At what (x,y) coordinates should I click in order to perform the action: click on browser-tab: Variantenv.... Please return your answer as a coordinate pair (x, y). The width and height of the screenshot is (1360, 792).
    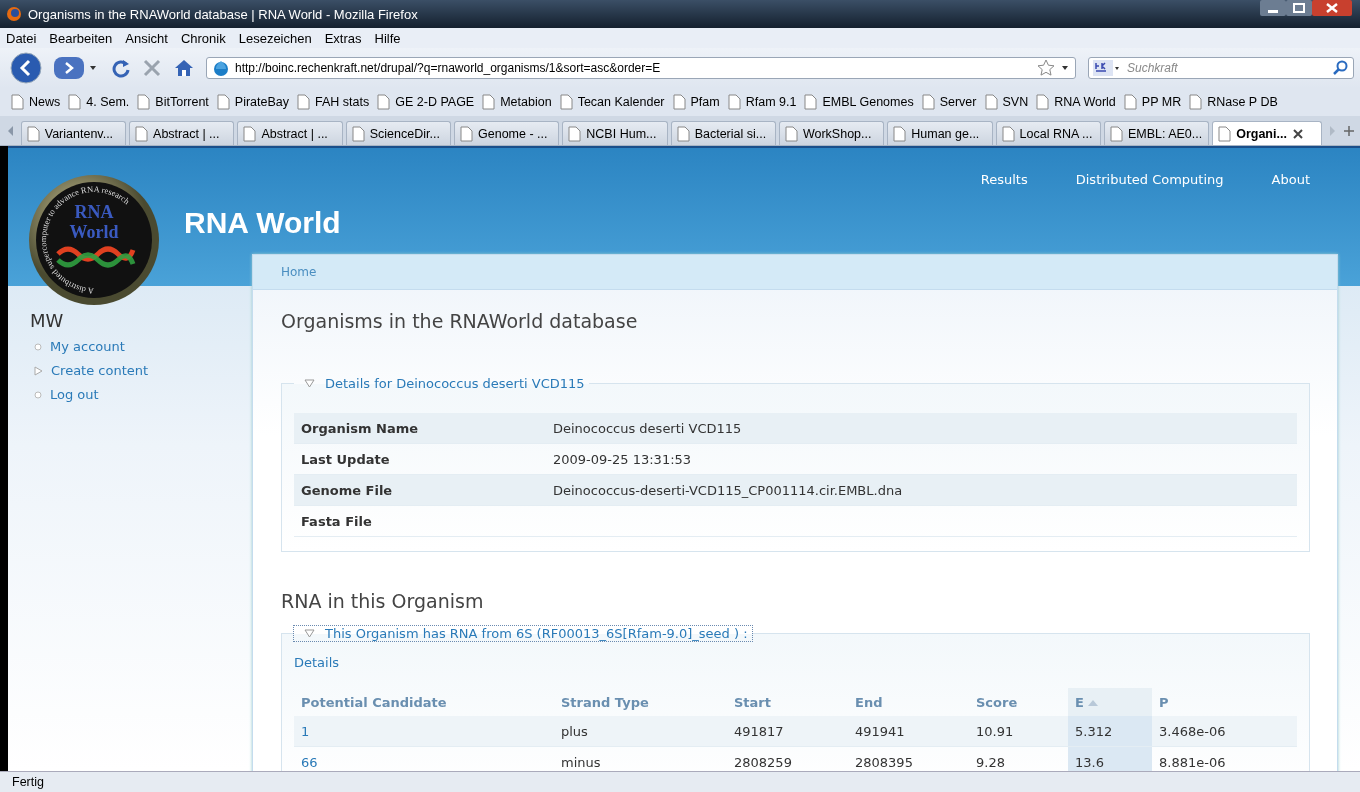
    Looking at the image, I should click on (73, 133).